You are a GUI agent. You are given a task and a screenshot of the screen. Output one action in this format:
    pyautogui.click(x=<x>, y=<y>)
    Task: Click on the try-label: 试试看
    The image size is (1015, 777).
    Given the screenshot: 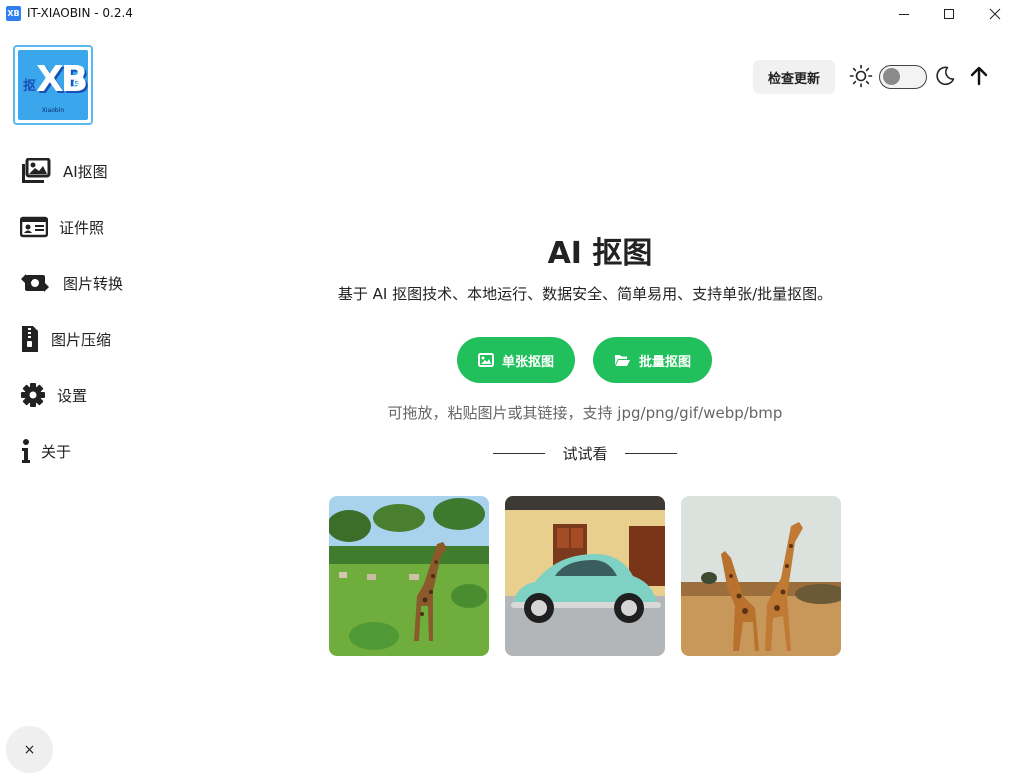 What is the action you would take?
    pyautogui.click(x=585, y=453)
    